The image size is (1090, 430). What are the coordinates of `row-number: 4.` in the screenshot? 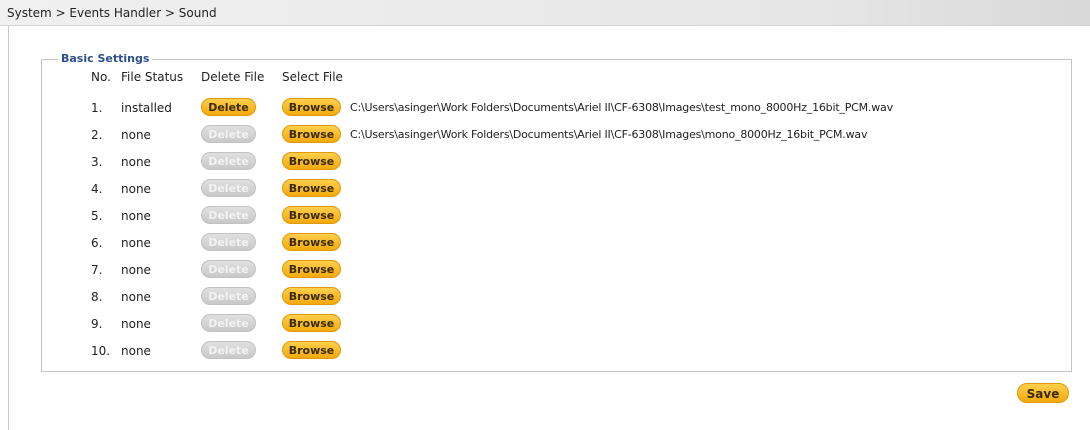 It's located at (97, 189).